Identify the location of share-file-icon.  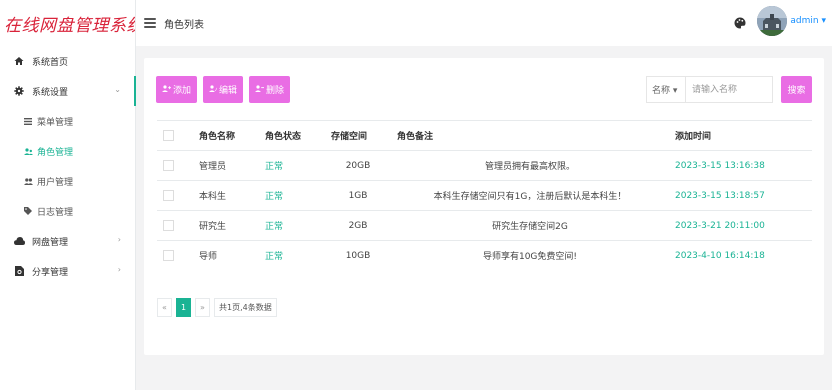
(19, 271).